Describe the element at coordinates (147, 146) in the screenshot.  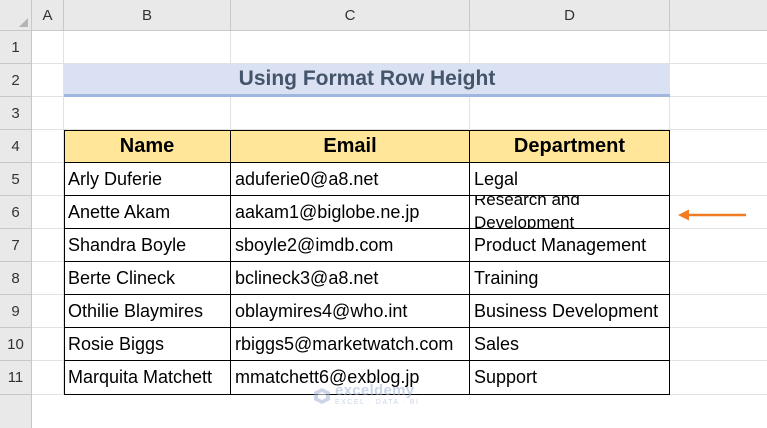
I see `header-cell-name: Name` at that location.